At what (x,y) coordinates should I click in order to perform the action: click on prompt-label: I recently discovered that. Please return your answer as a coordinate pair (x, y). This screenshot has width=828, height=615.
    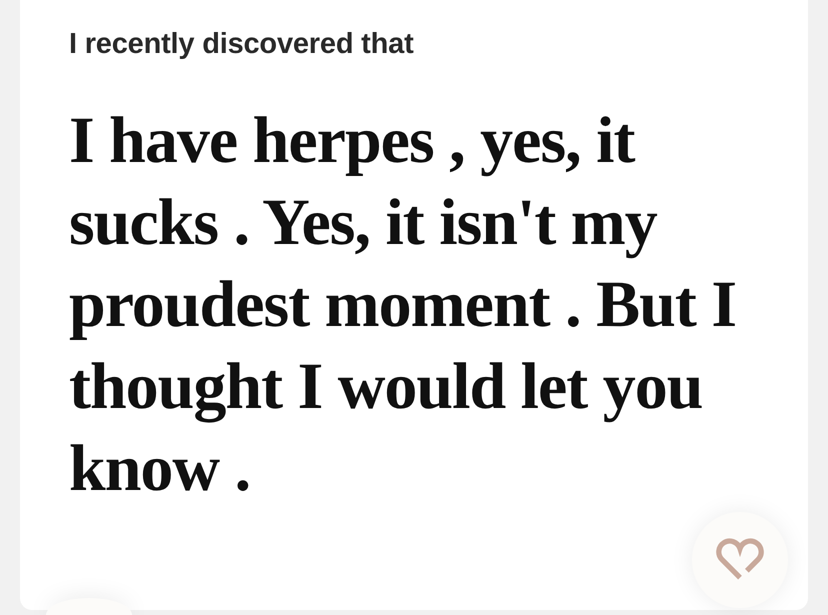
    Looking at the image, I should click on (241, 44).